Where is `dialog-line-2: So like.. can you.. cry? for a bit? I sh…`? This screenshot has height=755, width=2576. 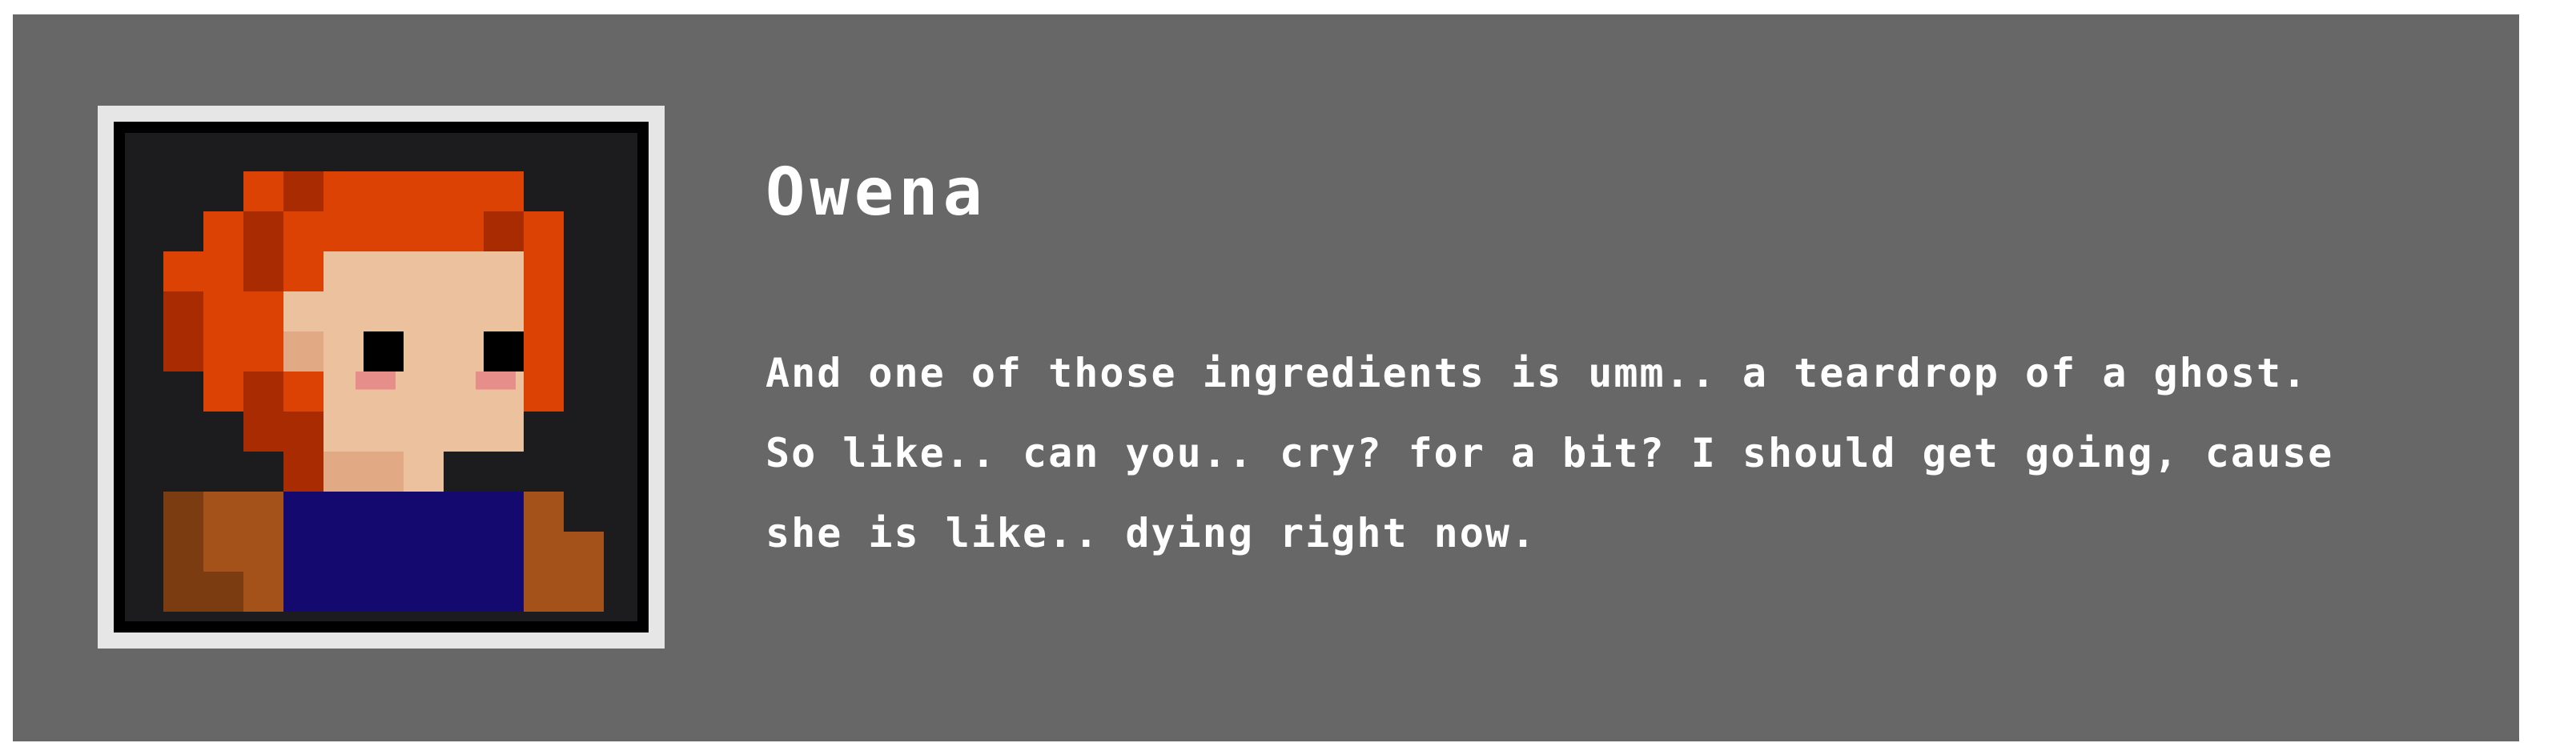 dialog-line-2: So like.. can you.. cry? for a bit? I sh… is located at coordinates (1550, 453).